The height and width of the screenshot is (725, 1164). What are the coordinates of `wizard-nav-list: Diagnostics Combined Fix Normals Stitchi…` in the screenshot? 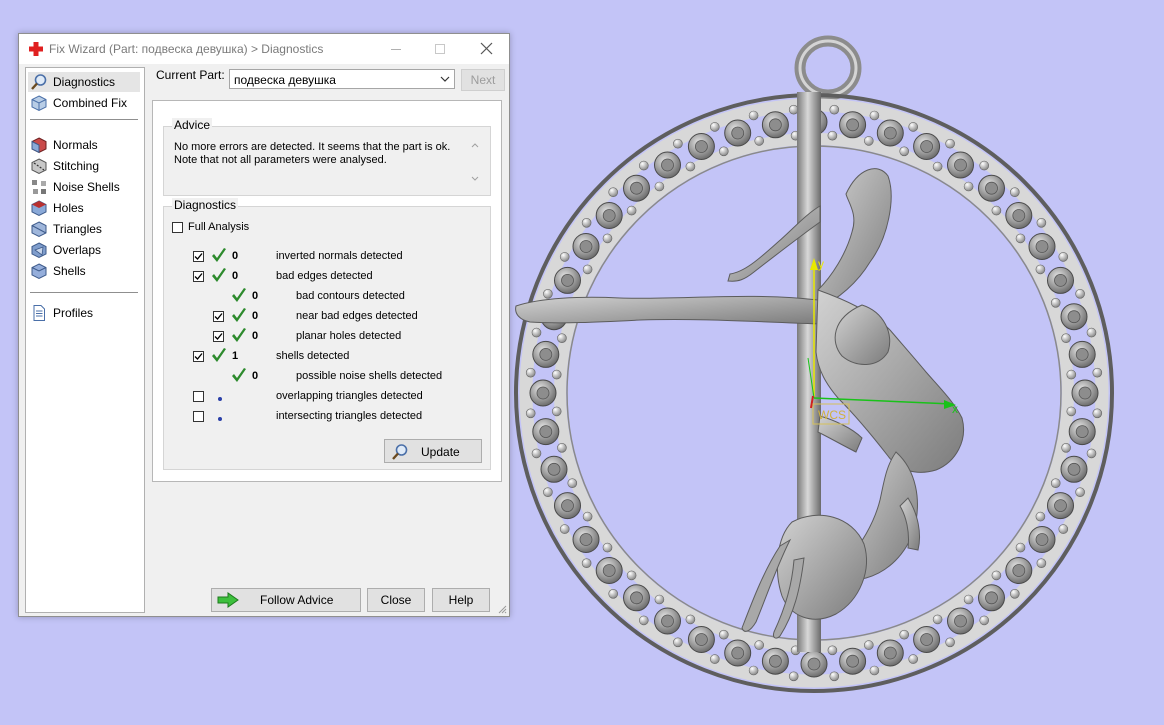 It's located at (85, 340).